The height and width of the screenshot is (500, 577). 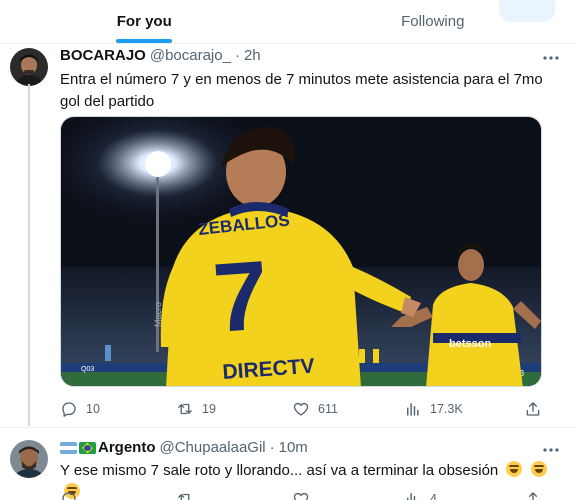 What do you see at coordinates (348, 495) in the screenshot?
I see `like-button` at bounding box center [348, 495].